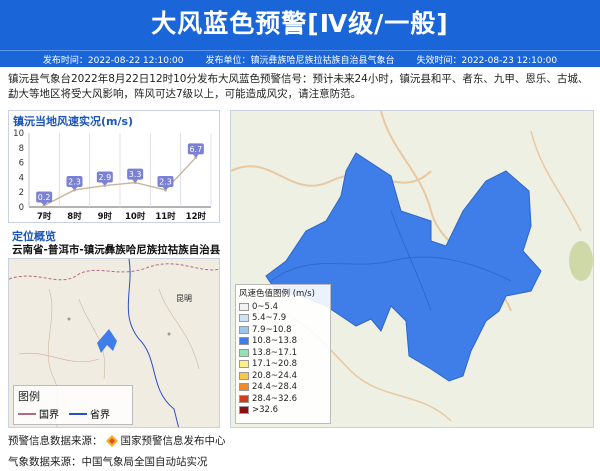  Describe the element at coordinates (274, 375) in the screenshot. I see `wind-legend-label: 20.8~24.4` at that location.